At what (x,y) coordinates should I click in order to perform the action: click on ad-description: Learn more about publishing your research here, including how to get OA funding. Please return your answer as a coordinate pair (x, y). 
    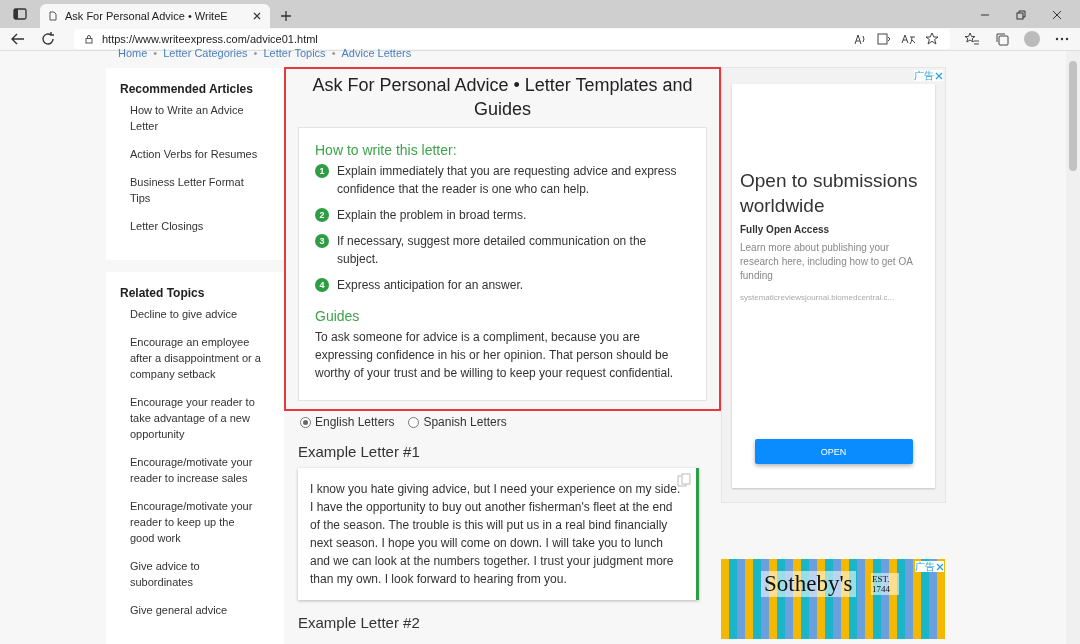
    Looking at the image, I should click on (827, 262).